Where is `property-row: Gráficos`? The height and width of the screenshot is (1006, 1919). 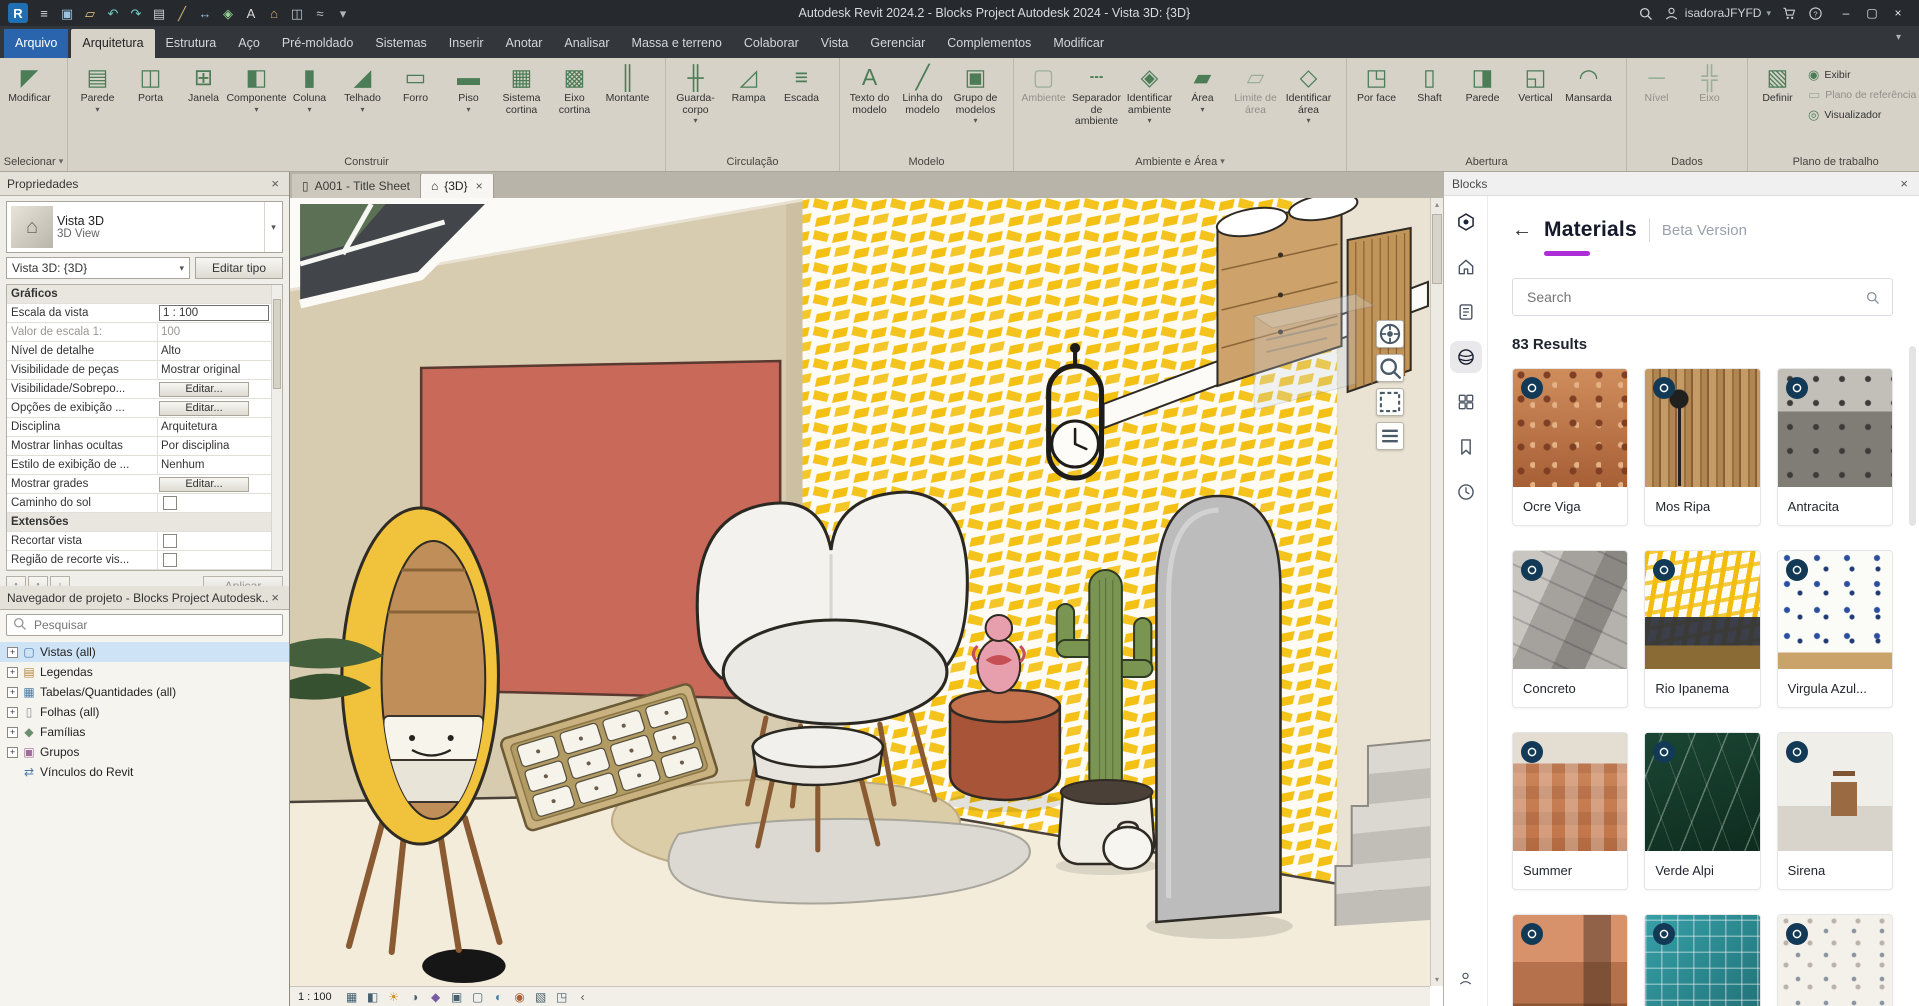 property-row: Gráficos is located at coordinates (139, 294).